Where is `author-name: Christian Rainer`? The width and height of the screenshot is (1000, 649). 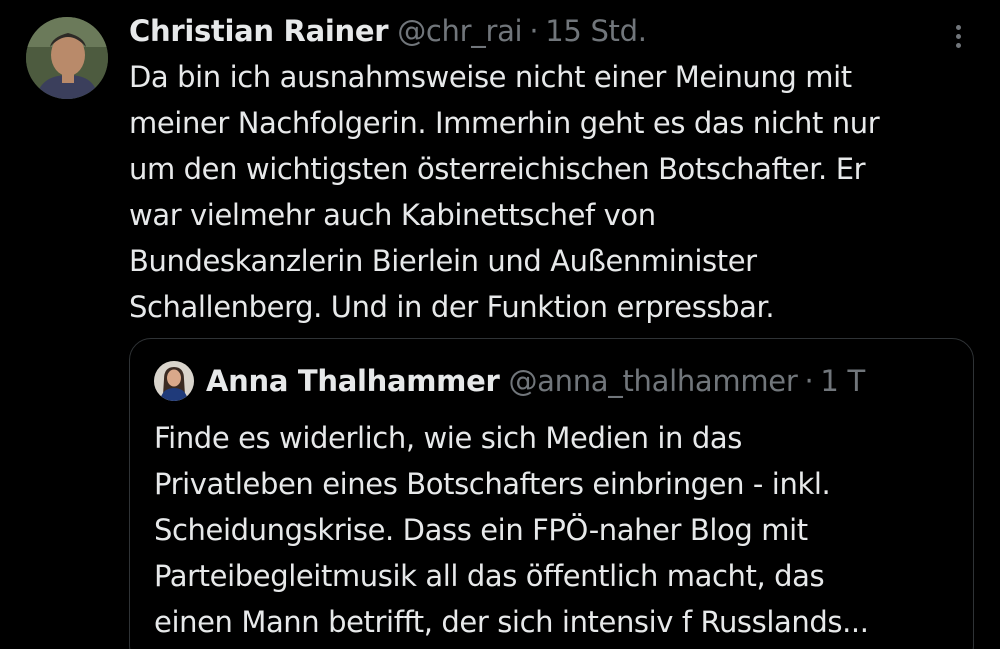 author-name: Christian Rainer is located at coordinates (259, 31).